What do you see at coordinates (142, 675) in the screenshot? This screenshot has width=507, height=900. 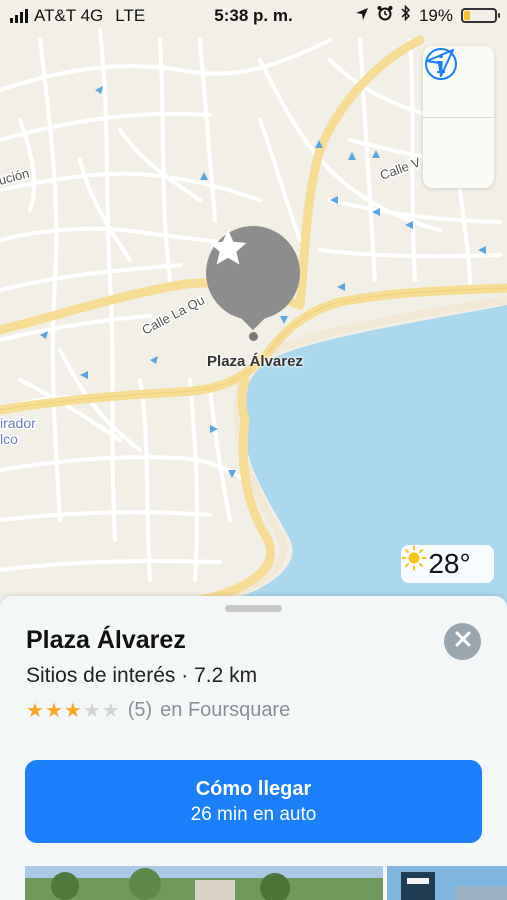 I see `place-subtitle: Sitios de interés · 7.2 km` at bounding box center [142, 675].